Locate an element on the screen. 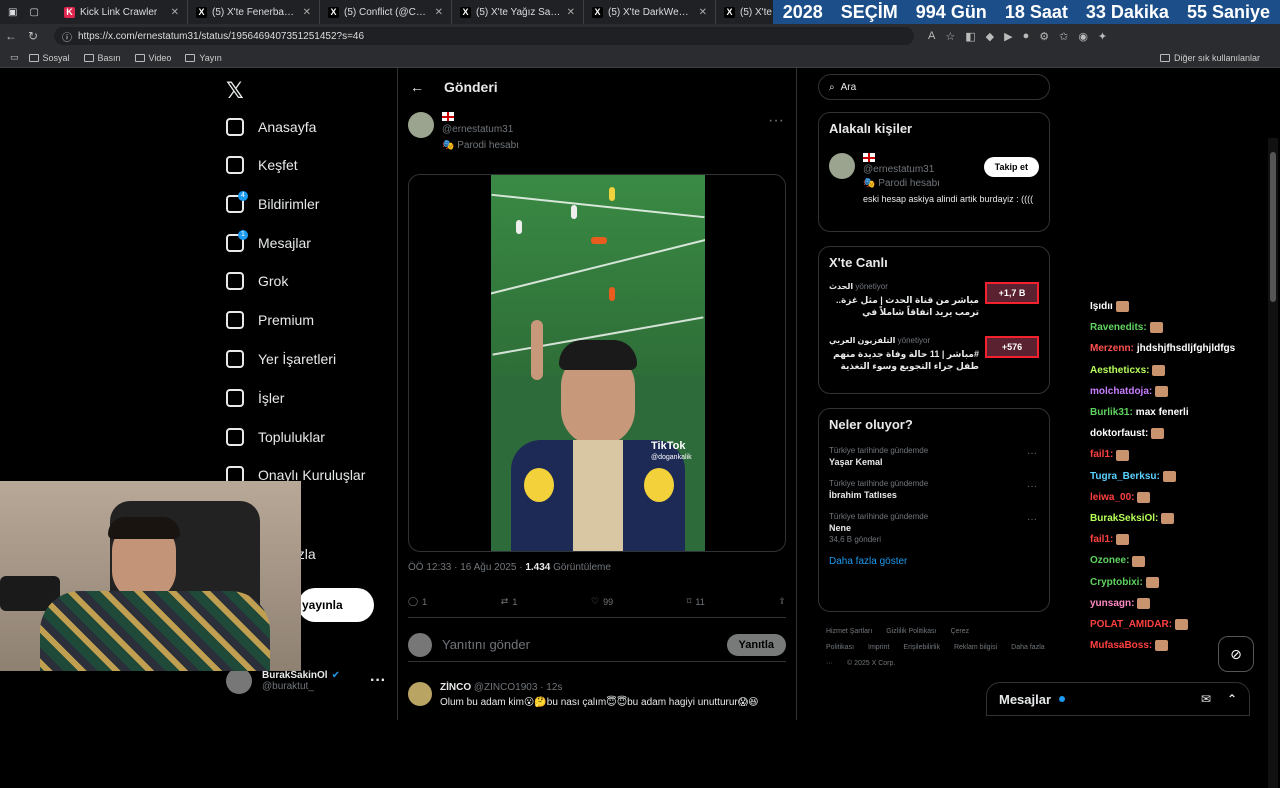 The height and width of the screenshot is (788, 1280). footer-link: Reklam bilgisi is located at coordinates (975, 647).